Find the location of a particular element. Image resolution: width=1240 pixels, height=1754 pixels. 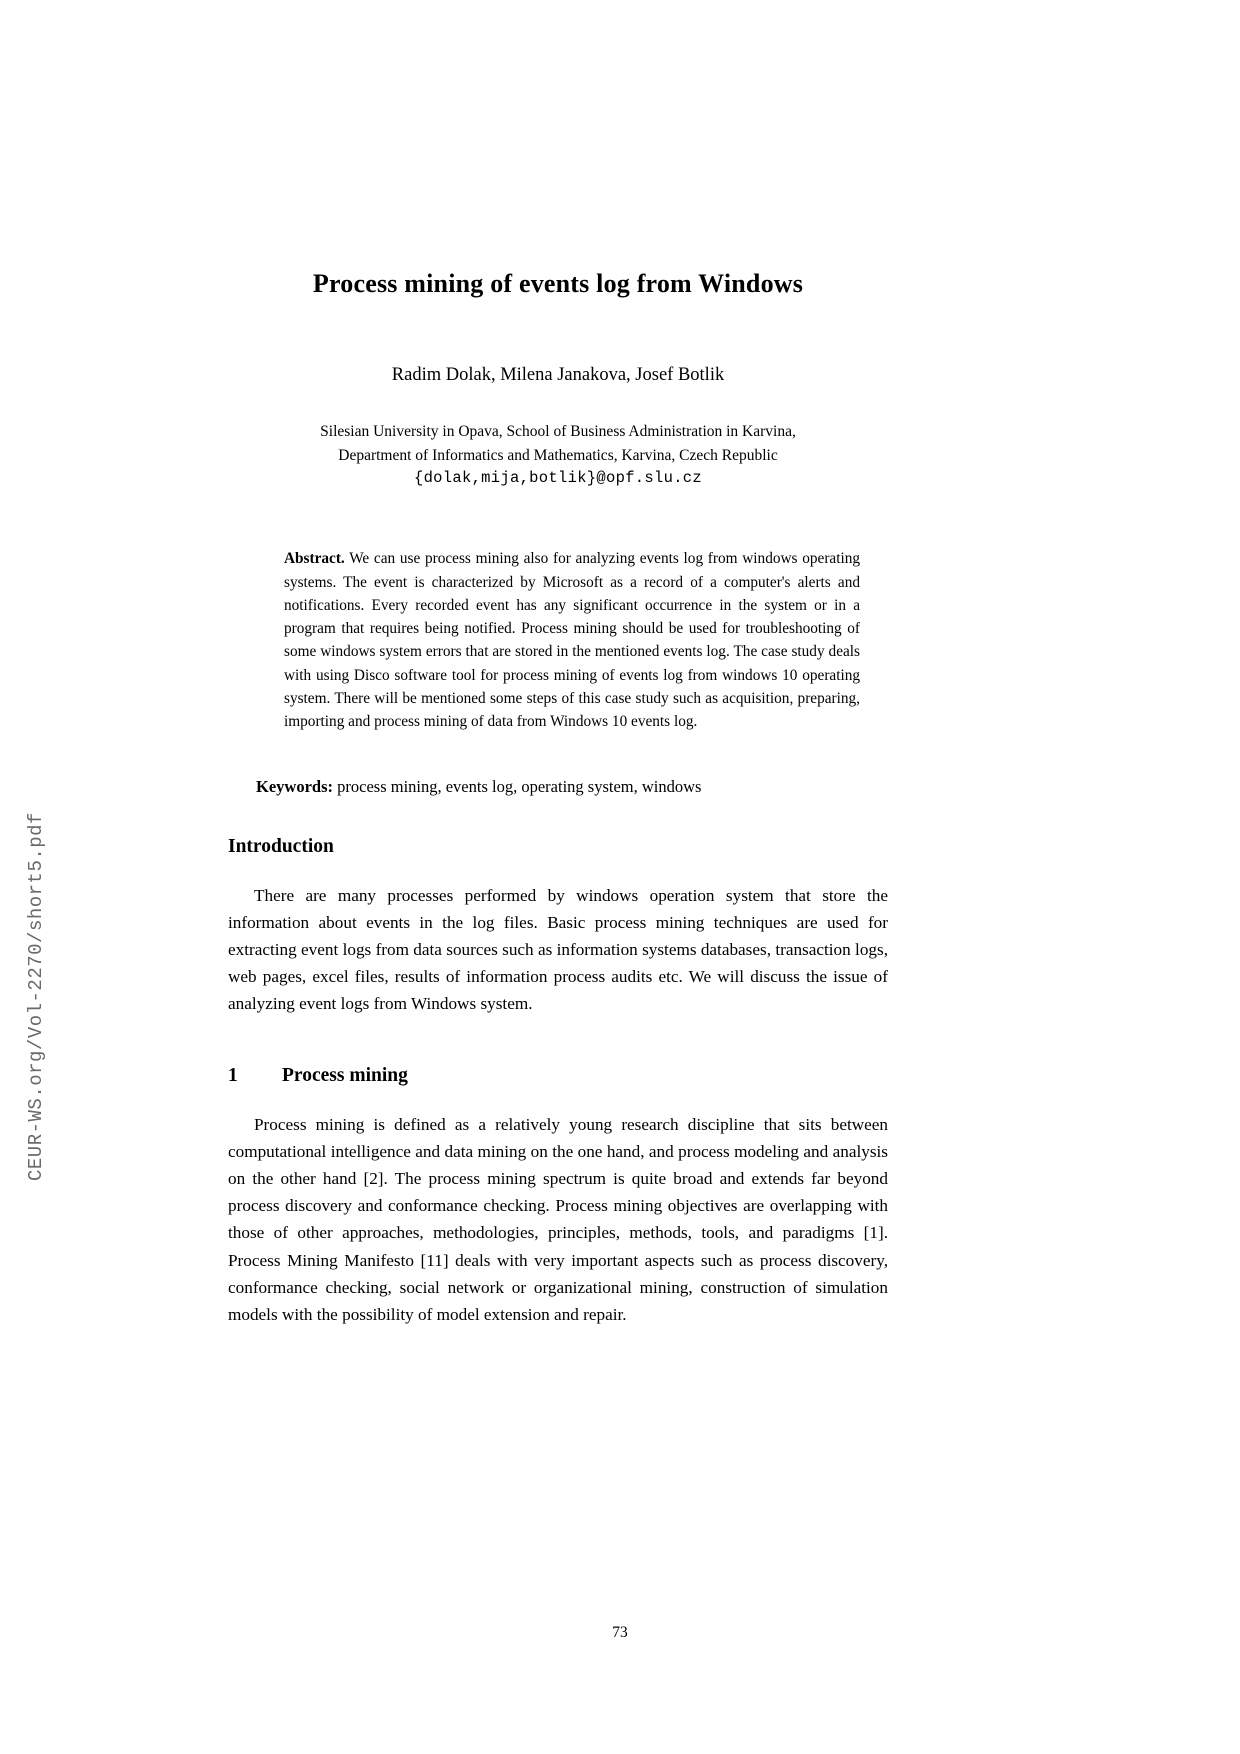

section-heading-process-mining: 1 Process mining is located at coordinates (558, 1075).